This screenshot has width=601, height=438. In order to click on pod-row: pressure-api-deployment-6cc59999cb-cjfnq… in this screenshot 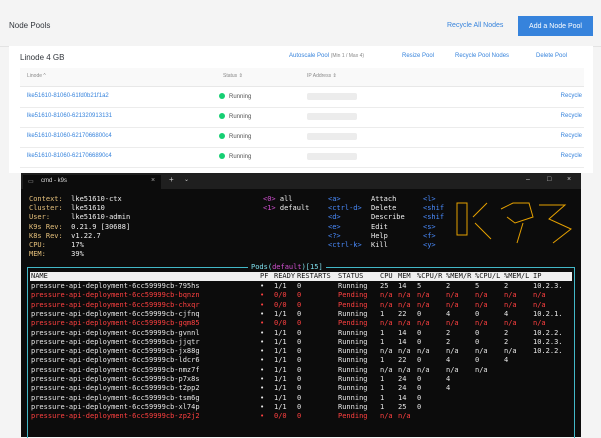, I will do `click(301, 314)`.